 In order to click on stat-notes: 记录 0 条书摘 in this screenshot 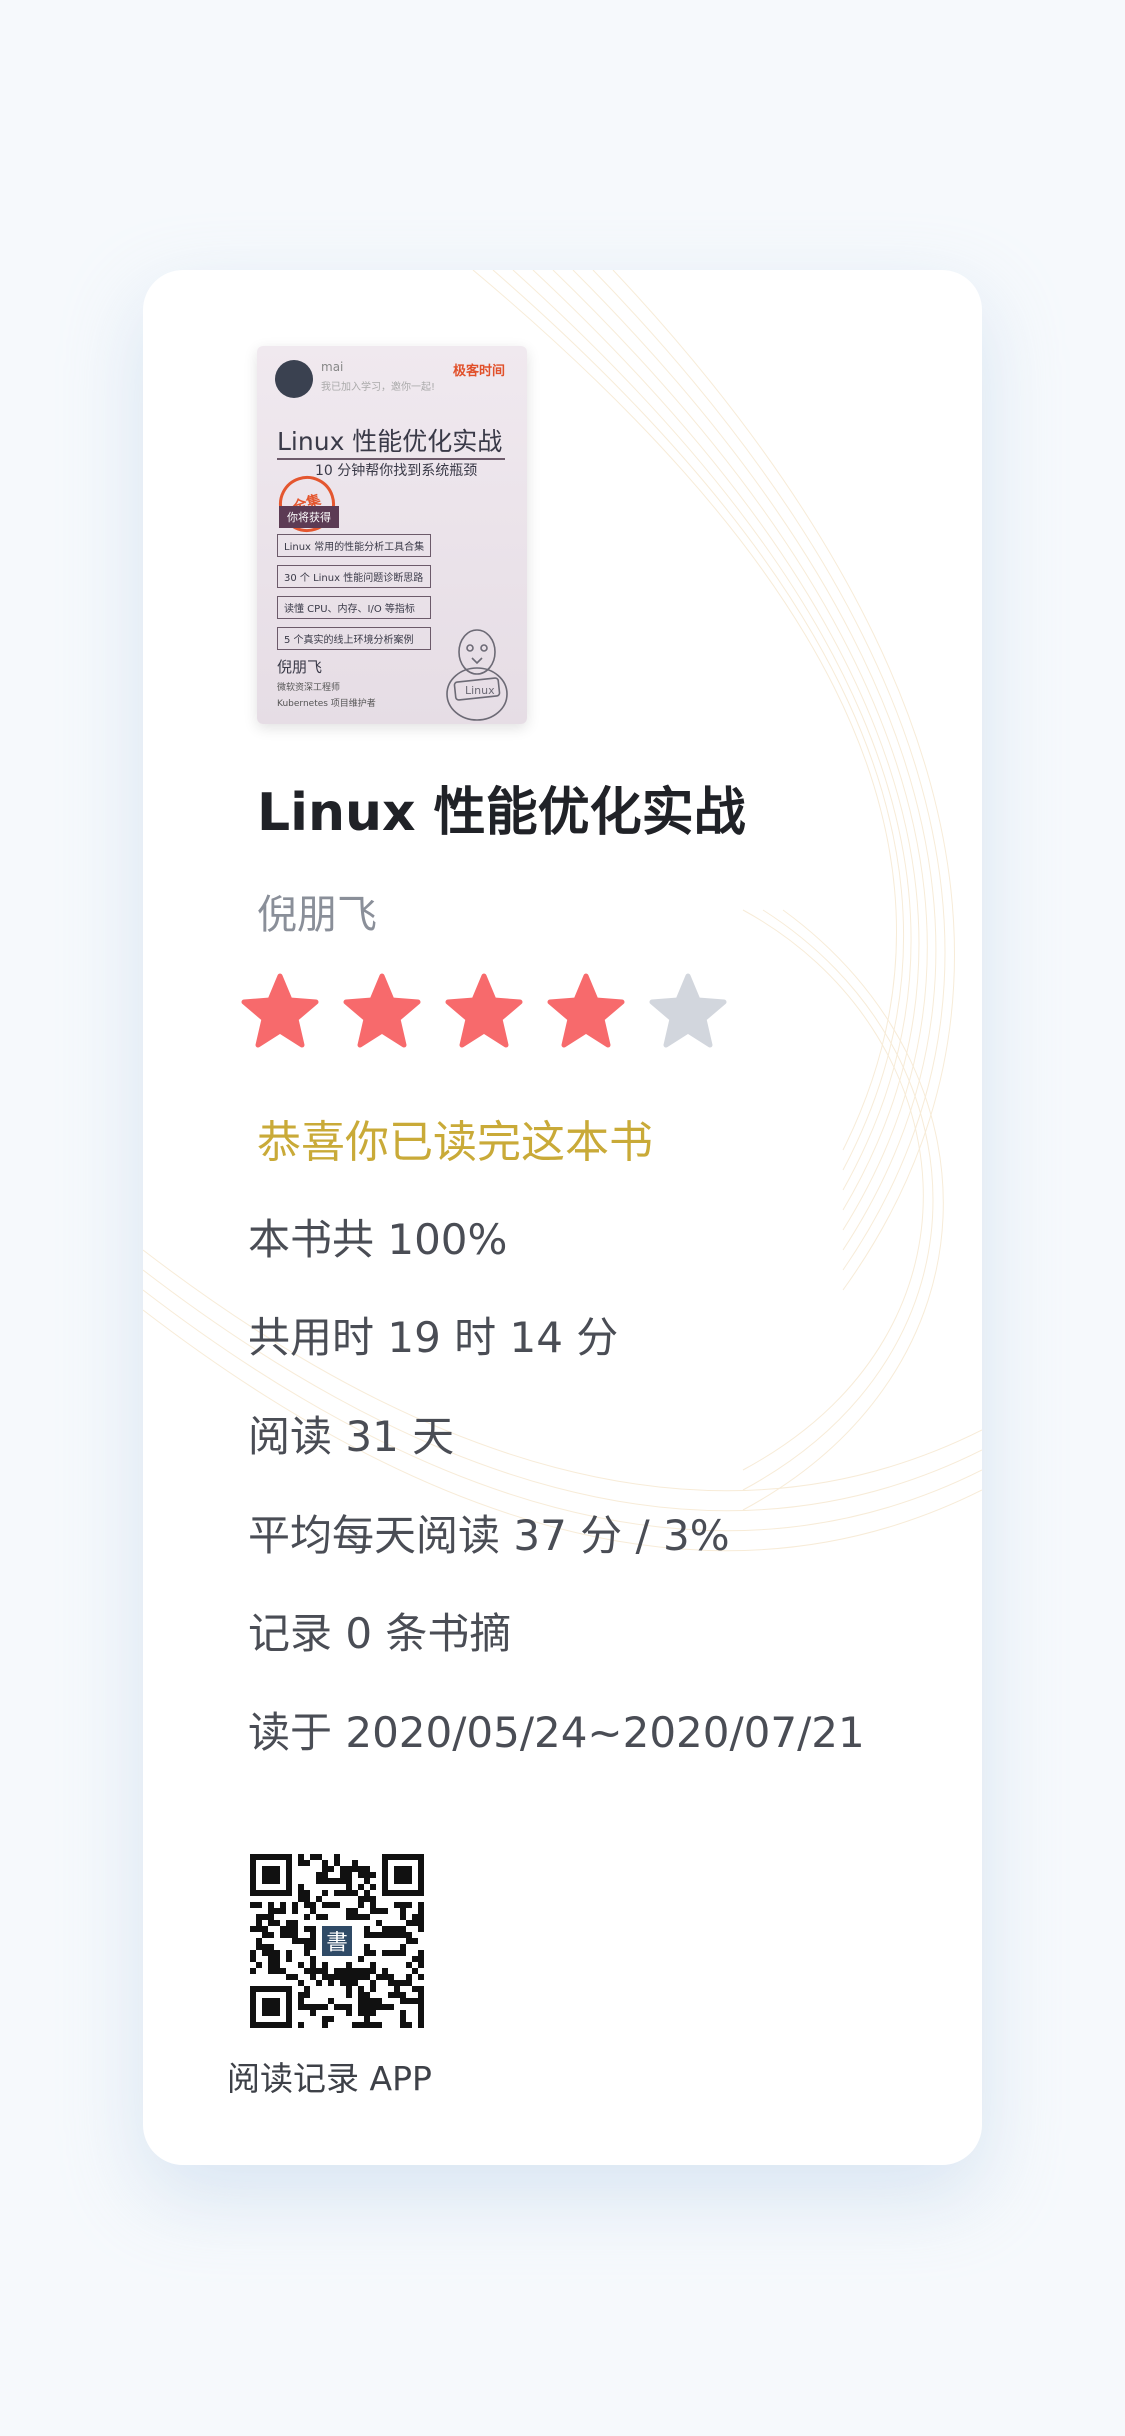, I will do `click(380, 1633)`.